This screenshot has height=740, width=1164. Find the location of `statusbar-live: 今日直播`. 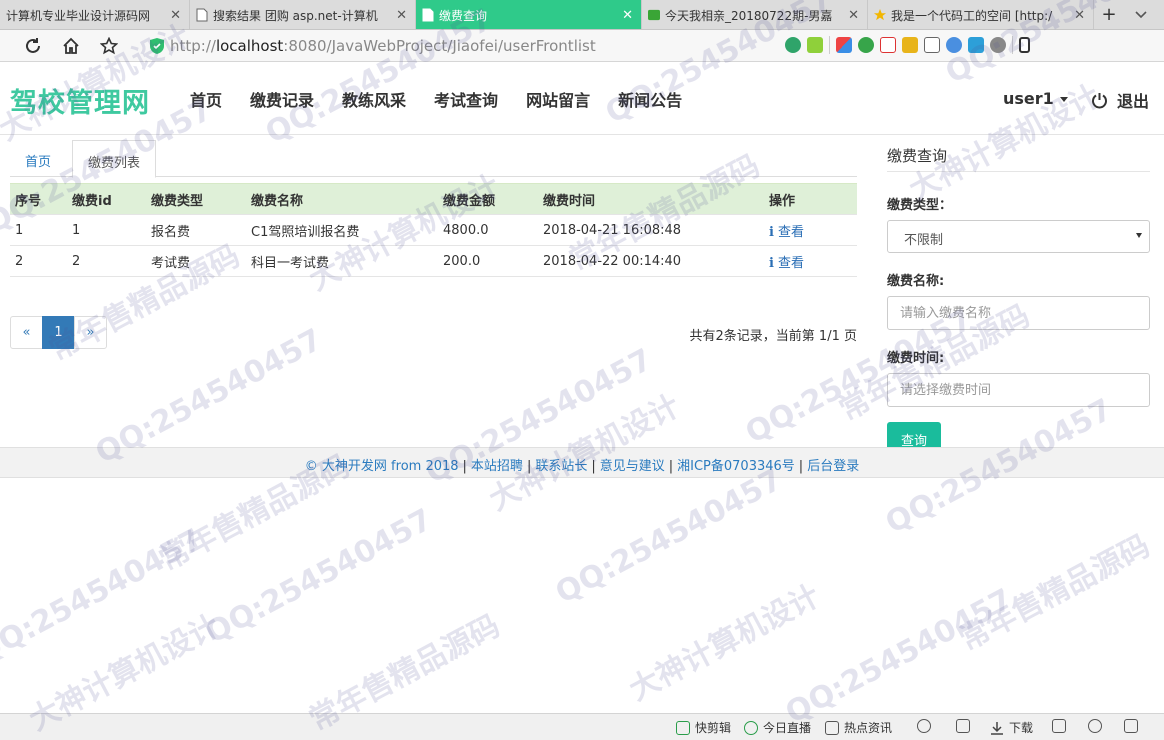

statusbar-live: 今日直播 is located at coordinates (777, 727).